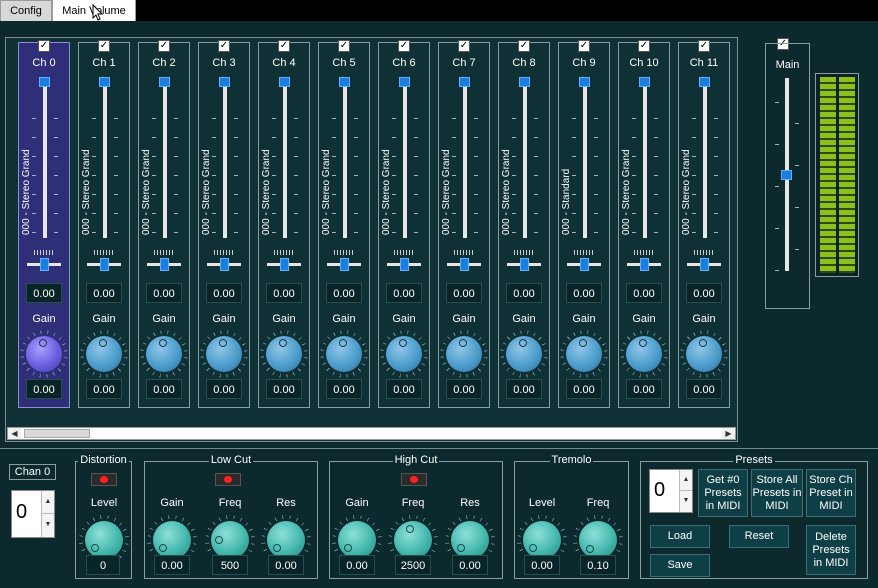 This screenshot has height=588, width=878. What do you see at coordinates (470, 503) in the screenshot?
I see `high-cut-res-label: Res` at bounding box center [470, 503].